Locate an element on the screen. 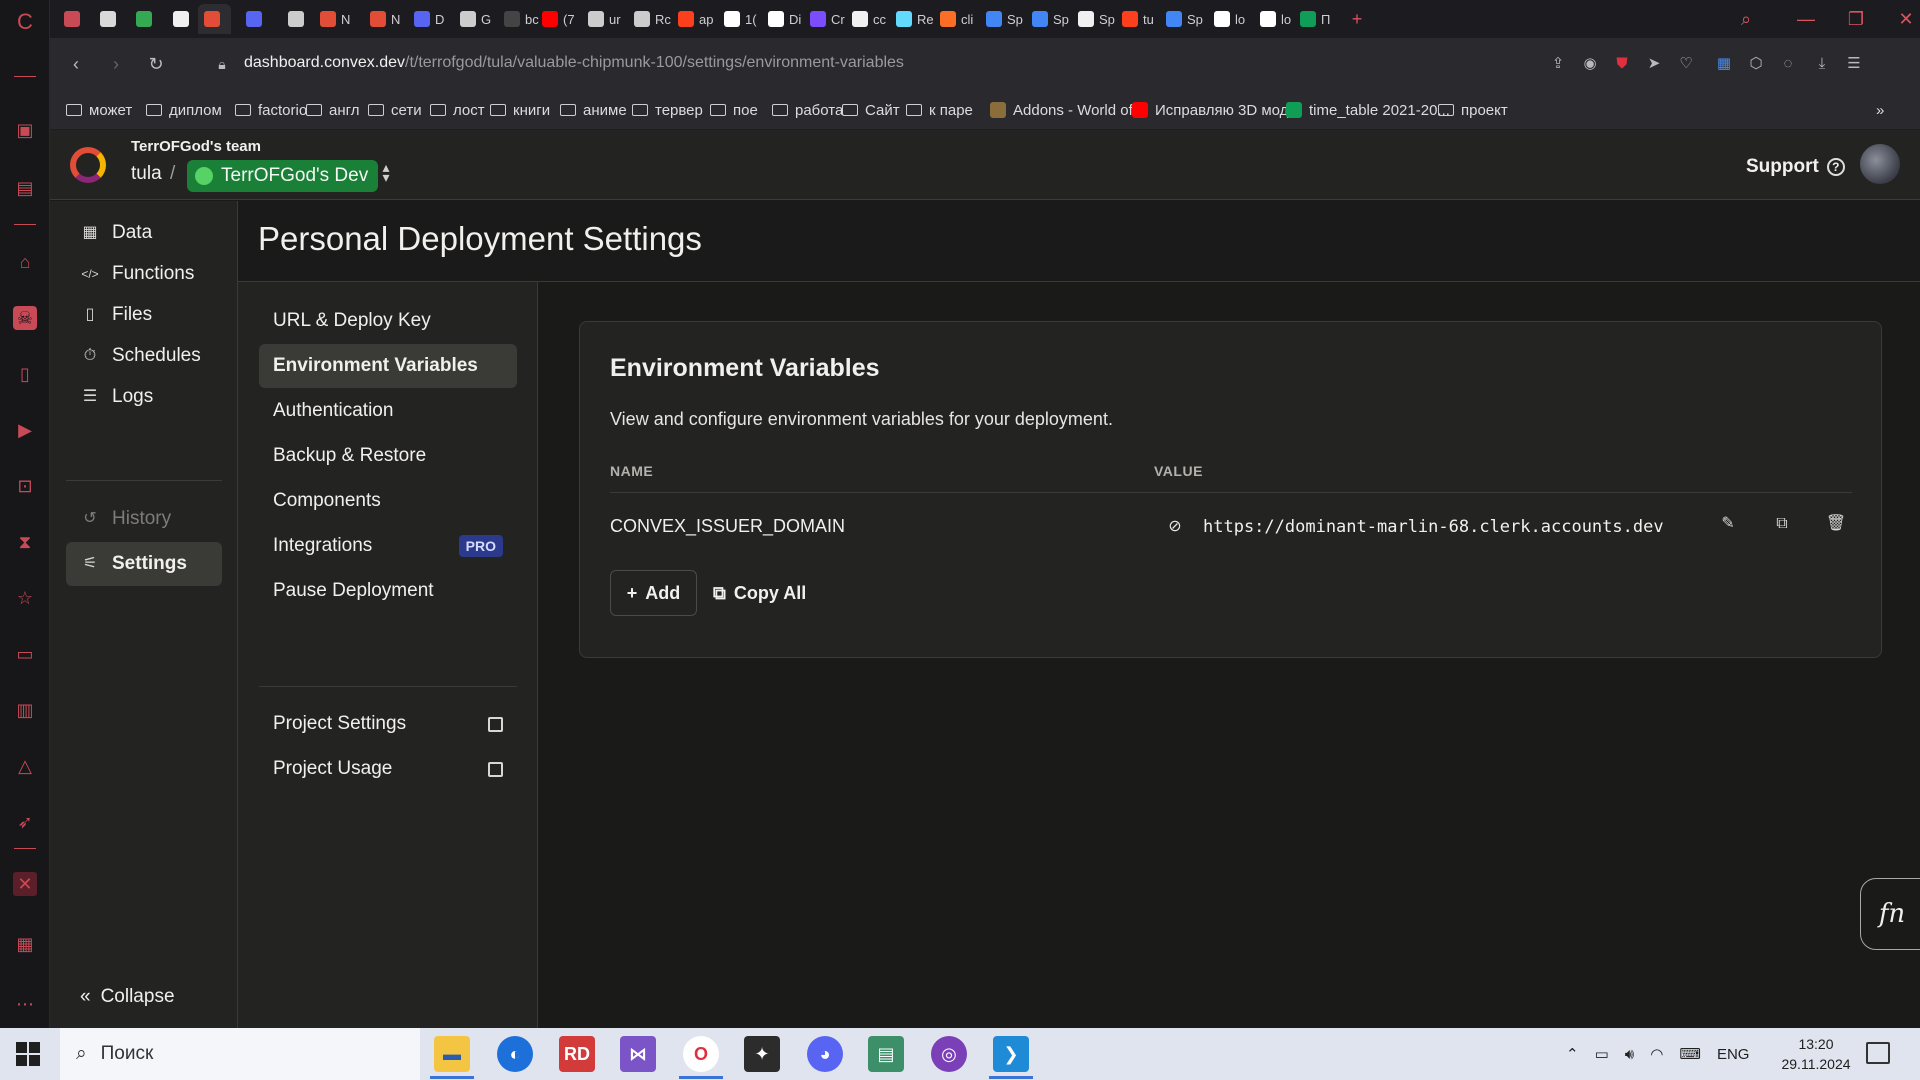 The width and height of the screenshot is (1920, 1080). browser-tab: ap is located at coordinates (695, 19).